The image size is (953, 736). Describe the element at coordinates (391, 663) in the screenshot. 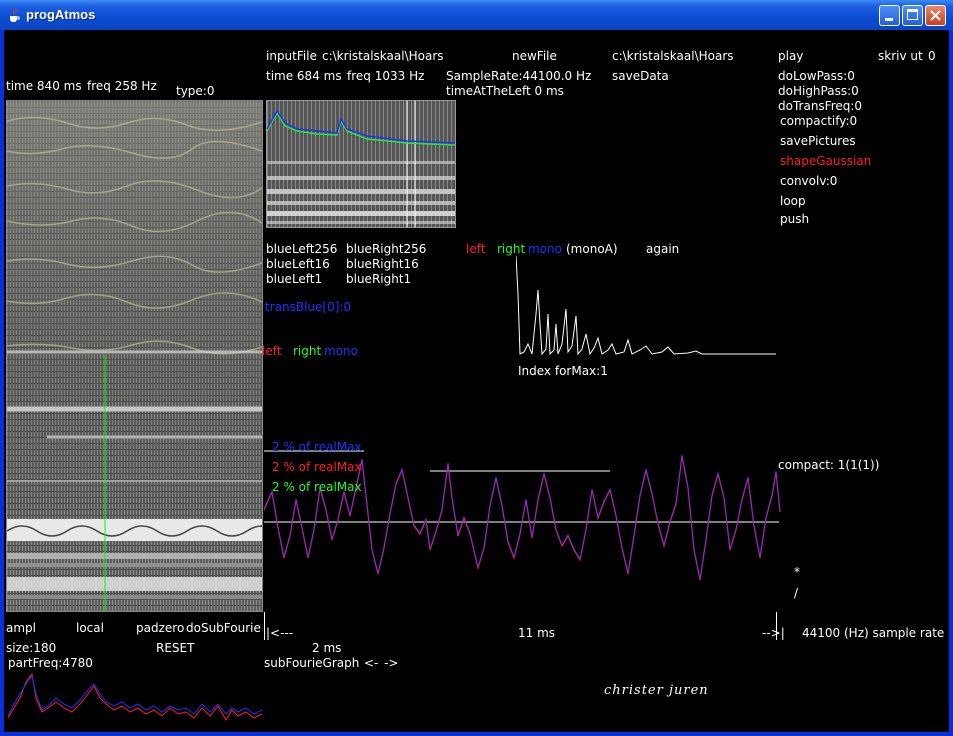

I see `subfourie-forward-button: ->` at that location.